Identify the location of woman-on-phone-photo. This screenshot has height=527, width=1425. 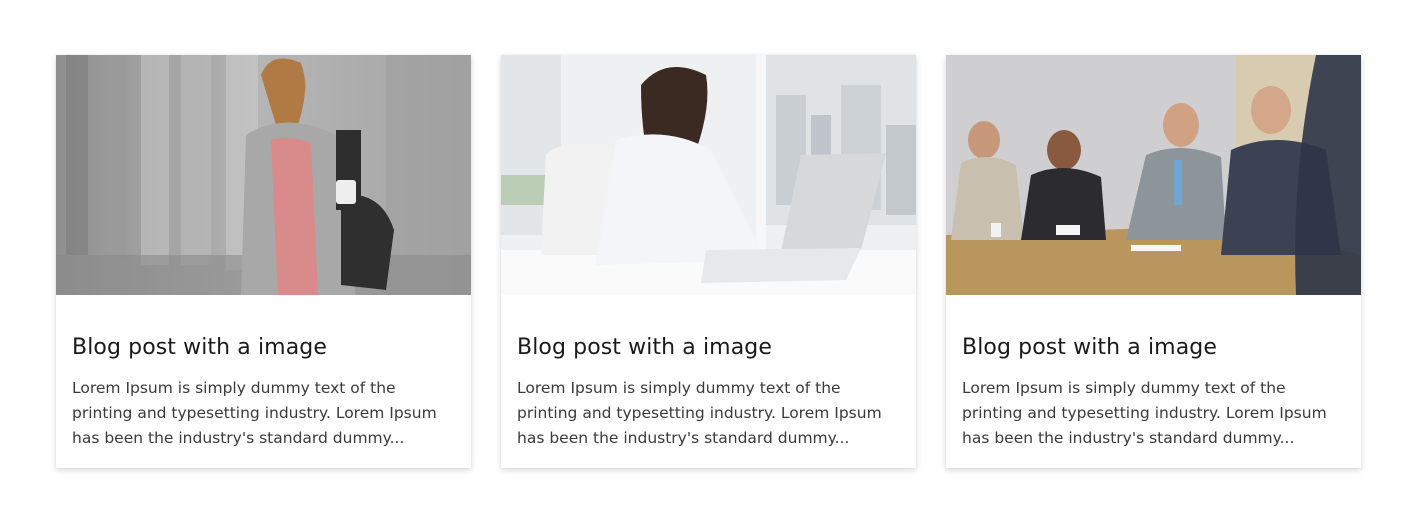
(263, 175).